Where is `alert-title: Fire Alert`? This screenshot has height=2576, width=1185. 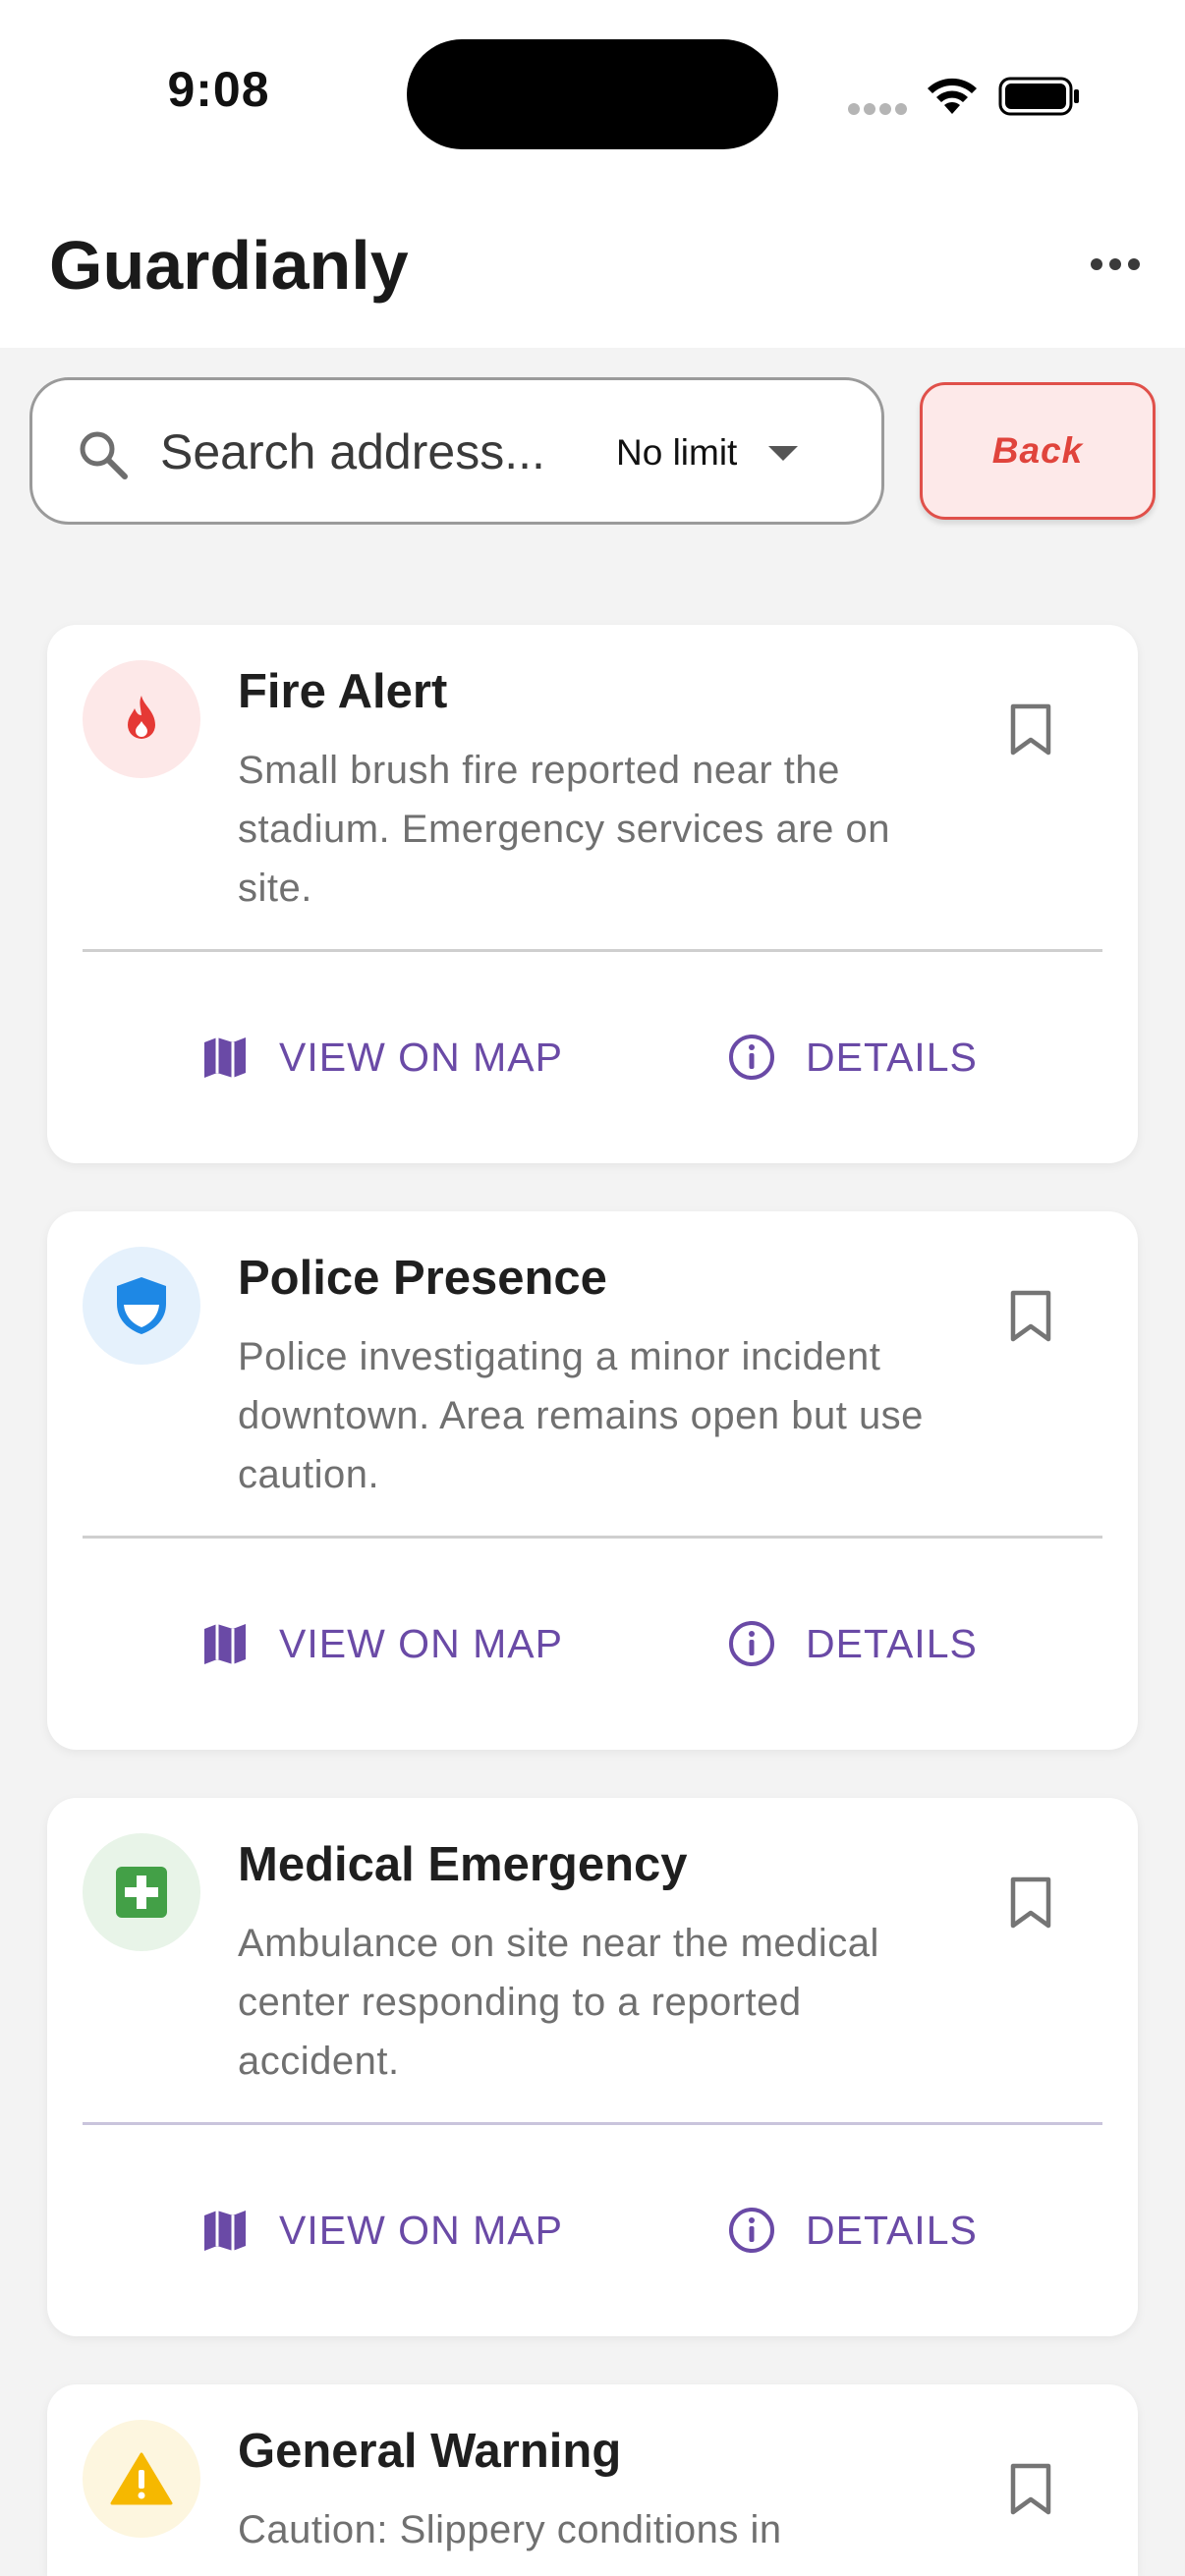
alert-title: Fire Alert is located at coordinates (343, 691).